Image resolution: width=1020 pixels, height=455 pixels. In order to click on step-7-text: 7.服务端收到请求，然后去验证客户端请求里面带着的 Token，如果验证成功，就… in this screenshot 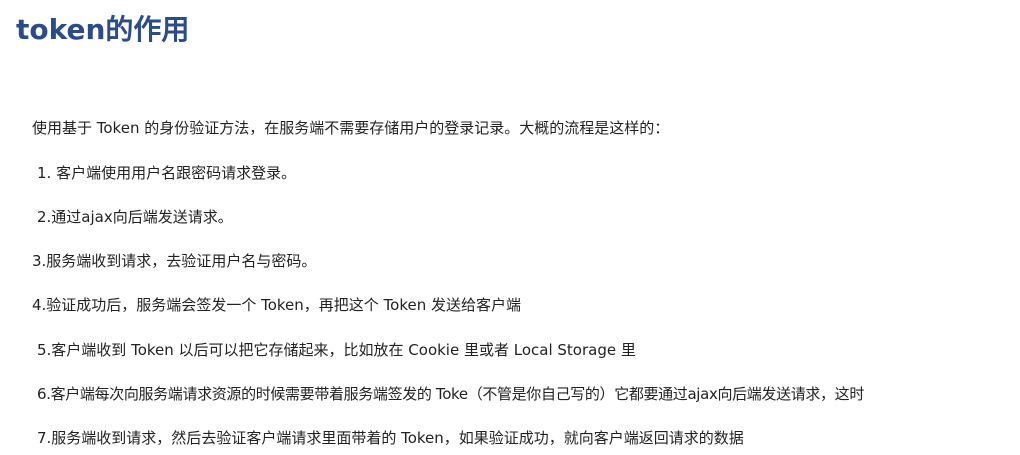, I will do `click(390, 438)`.